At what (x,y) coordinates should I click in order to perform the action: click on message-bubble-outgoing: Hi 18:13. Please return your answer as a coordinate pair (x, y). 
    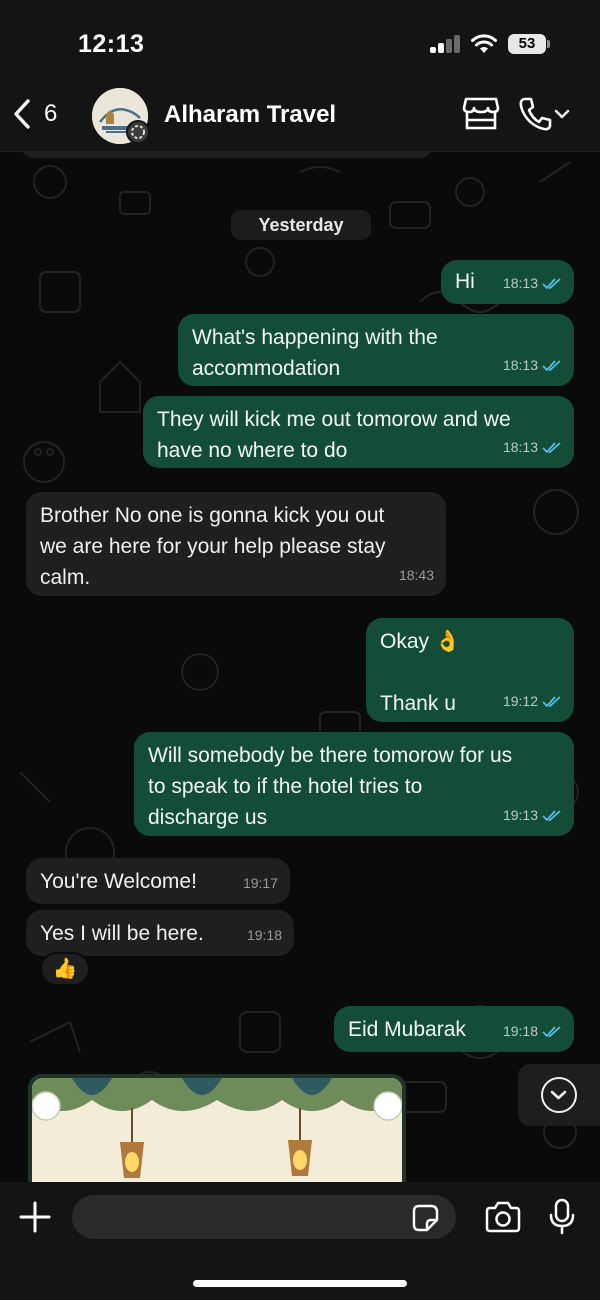
    Looking at the image, I should click on (507, 282).